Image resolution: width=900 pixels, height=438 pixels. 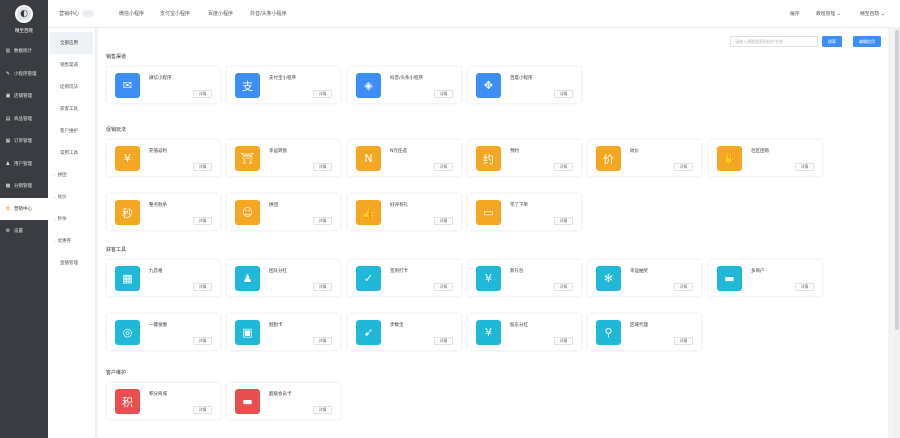 What do you see at coordinates (71, 197) in the screenshot?
I see `subnav-item: › 砍价` at bounding box center [71, 197].